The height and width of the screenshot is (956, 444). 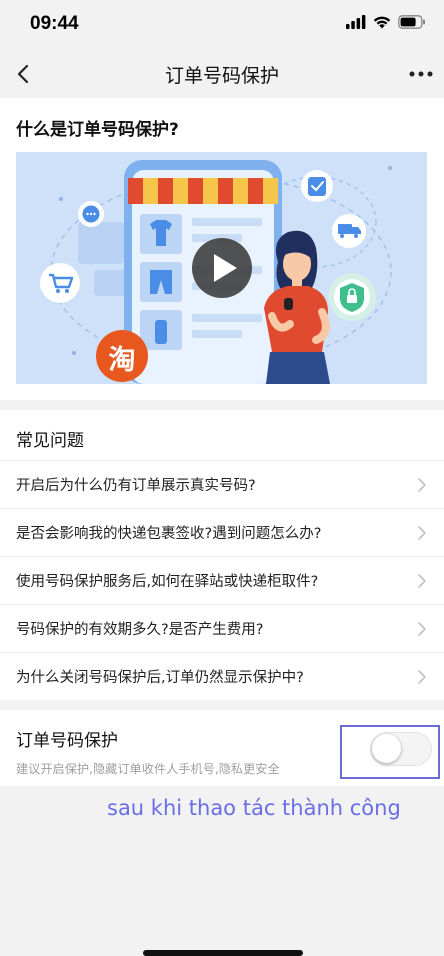 What do you see at coordinates (140, 630) in the screenshot?
I see `faq-item-label: 号码保护的有效期多久?是否产生费用?` at bounding box center [140, 630].